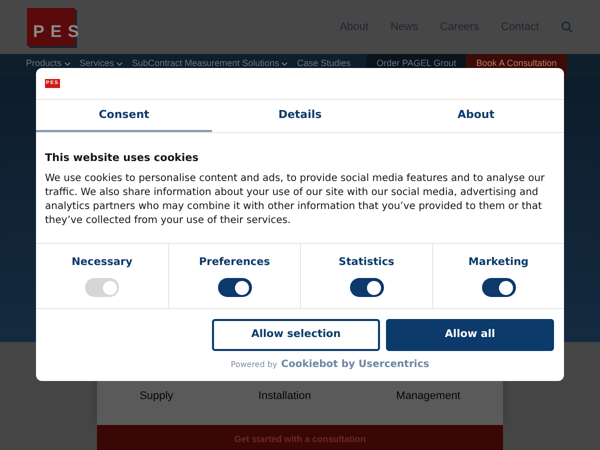  Describe the element at coordinates (295, 200) in the screenshot. I see `cookie-description: We use cookies to personalise content and ads, to provide social media features and to analyse our traffic. We also share information about your use of our site with our social media, advertising and analytics partners who may combine it with other information that you’ve provided to them or that they’ve collected from your use of their services.` at that location.